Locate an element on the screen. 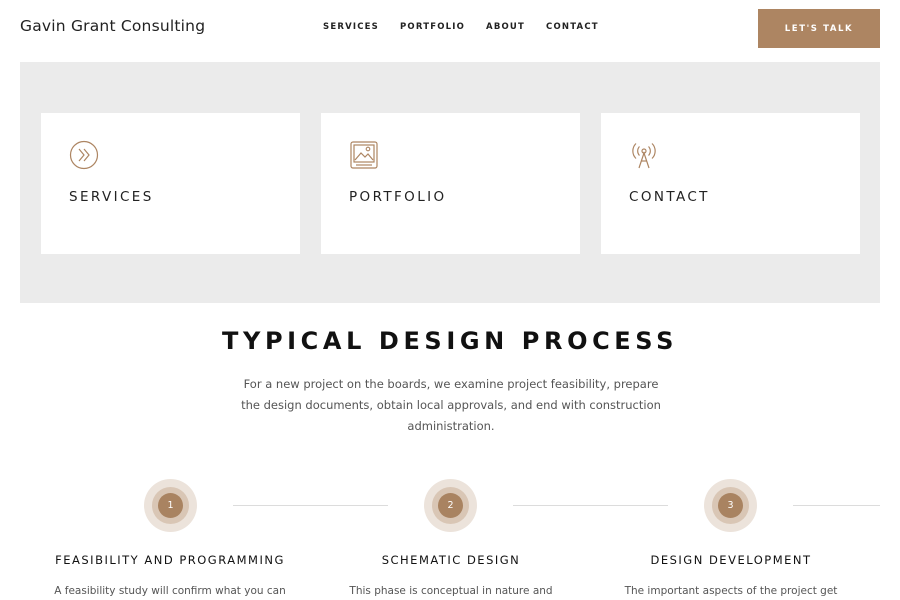 This screenshot has height=600, width=900. step-3-title: DESIGN DEVELOPMENT is located at coordinates (731, 560).